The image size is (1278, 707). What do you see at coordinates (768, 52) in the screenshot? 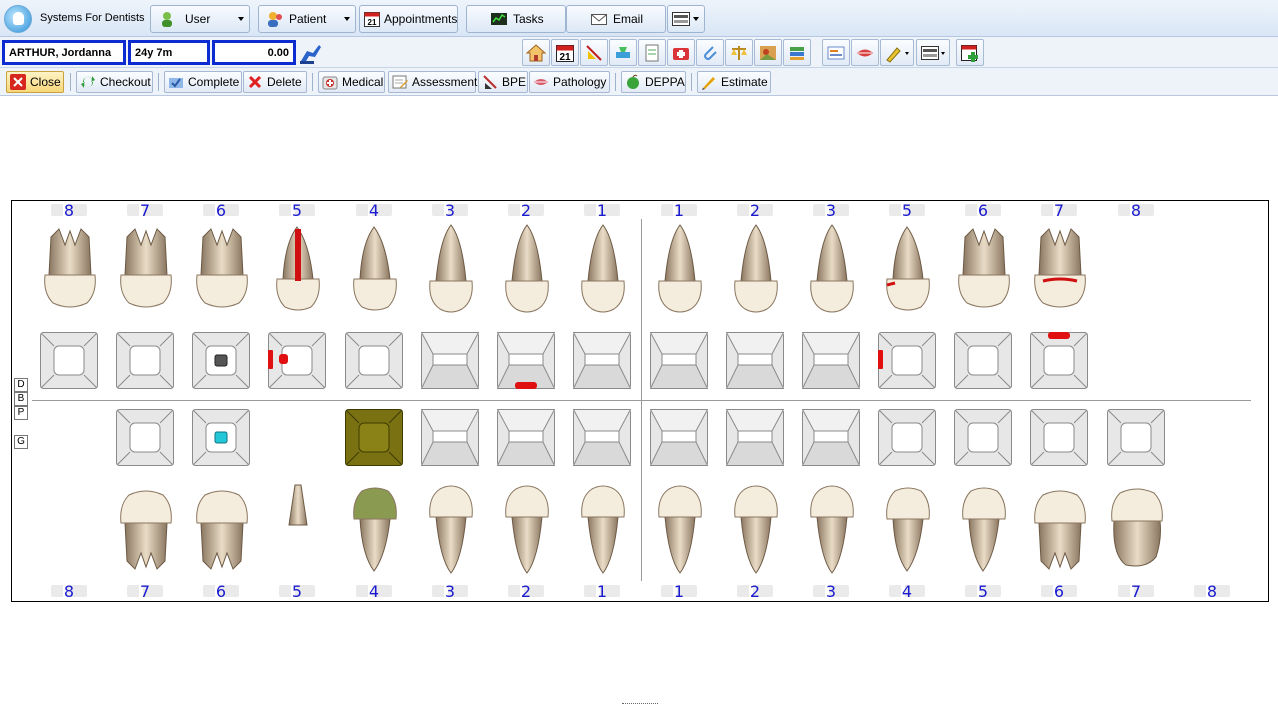
I see `photo-icon` at bounding box center [768, 52].